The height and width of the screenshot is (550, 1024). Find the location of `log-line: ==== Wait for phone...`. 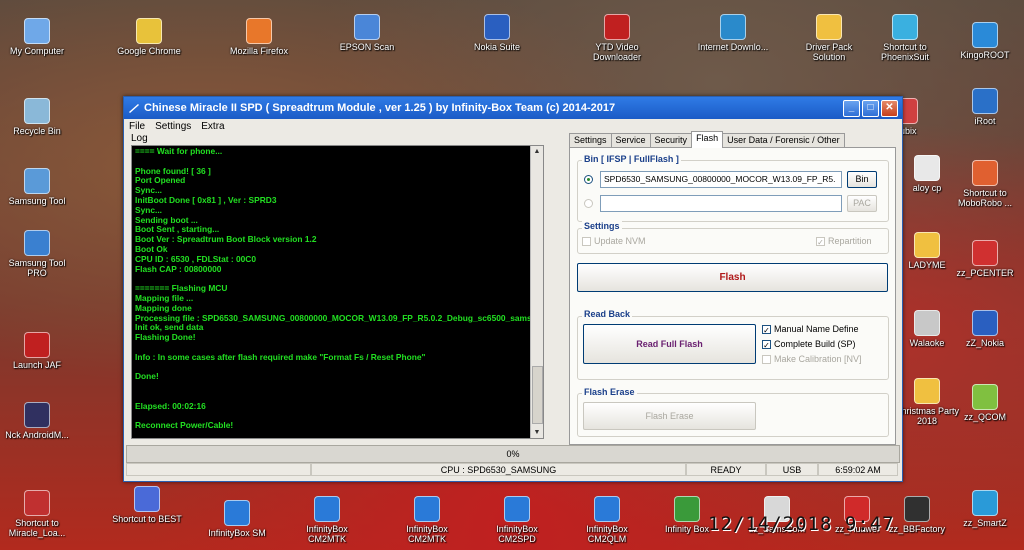

log-line: ==== Wait for phone... is located at coordinates (179, 151).